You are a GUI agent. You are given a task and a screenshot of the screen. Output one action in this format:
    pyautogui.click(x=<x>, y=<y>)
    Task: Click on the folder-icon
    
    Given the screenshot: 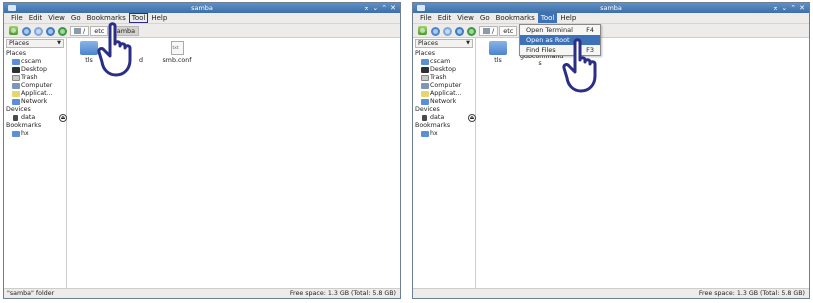 What is the action you would take?
    pyautogui.click(x=16, y=134)
    